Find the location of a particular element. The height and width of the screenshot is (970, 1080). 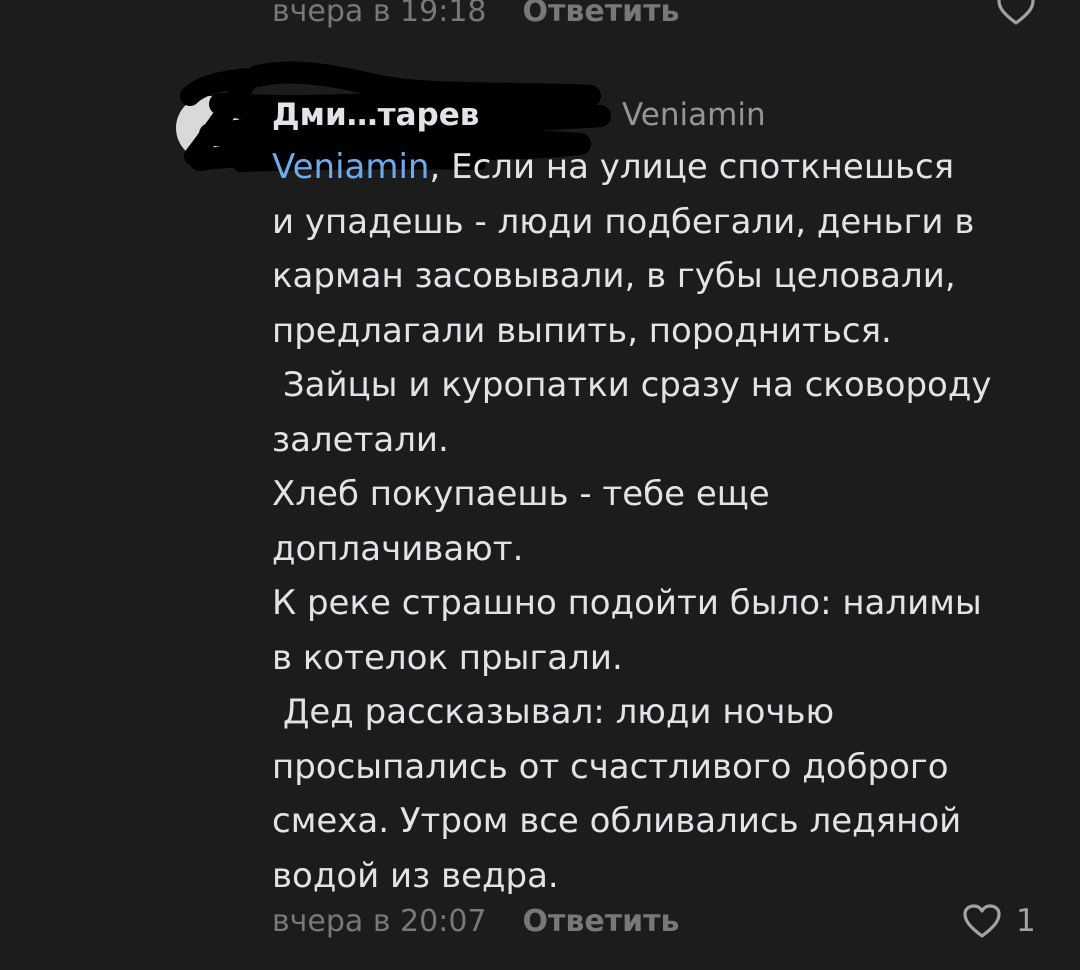

author-name: Дми…тарев is located at coordinates (432, 115).